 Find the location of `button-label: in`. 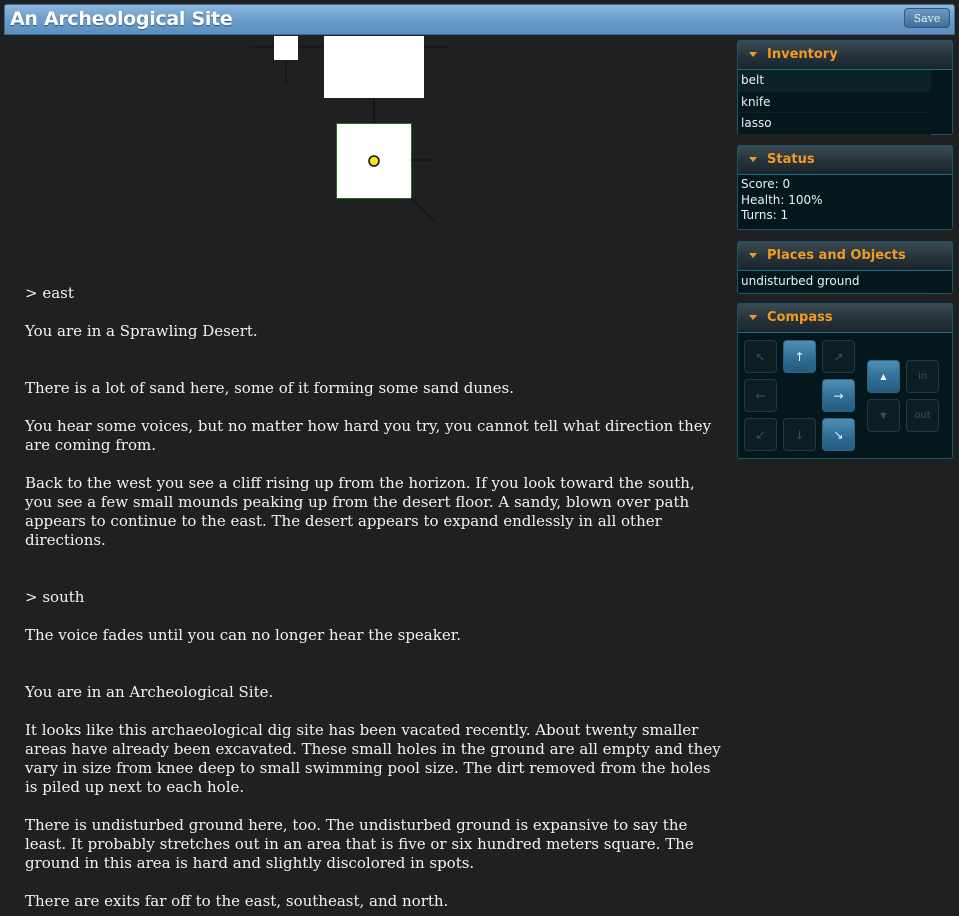

button-label: in is located at coordinates (922, 376).